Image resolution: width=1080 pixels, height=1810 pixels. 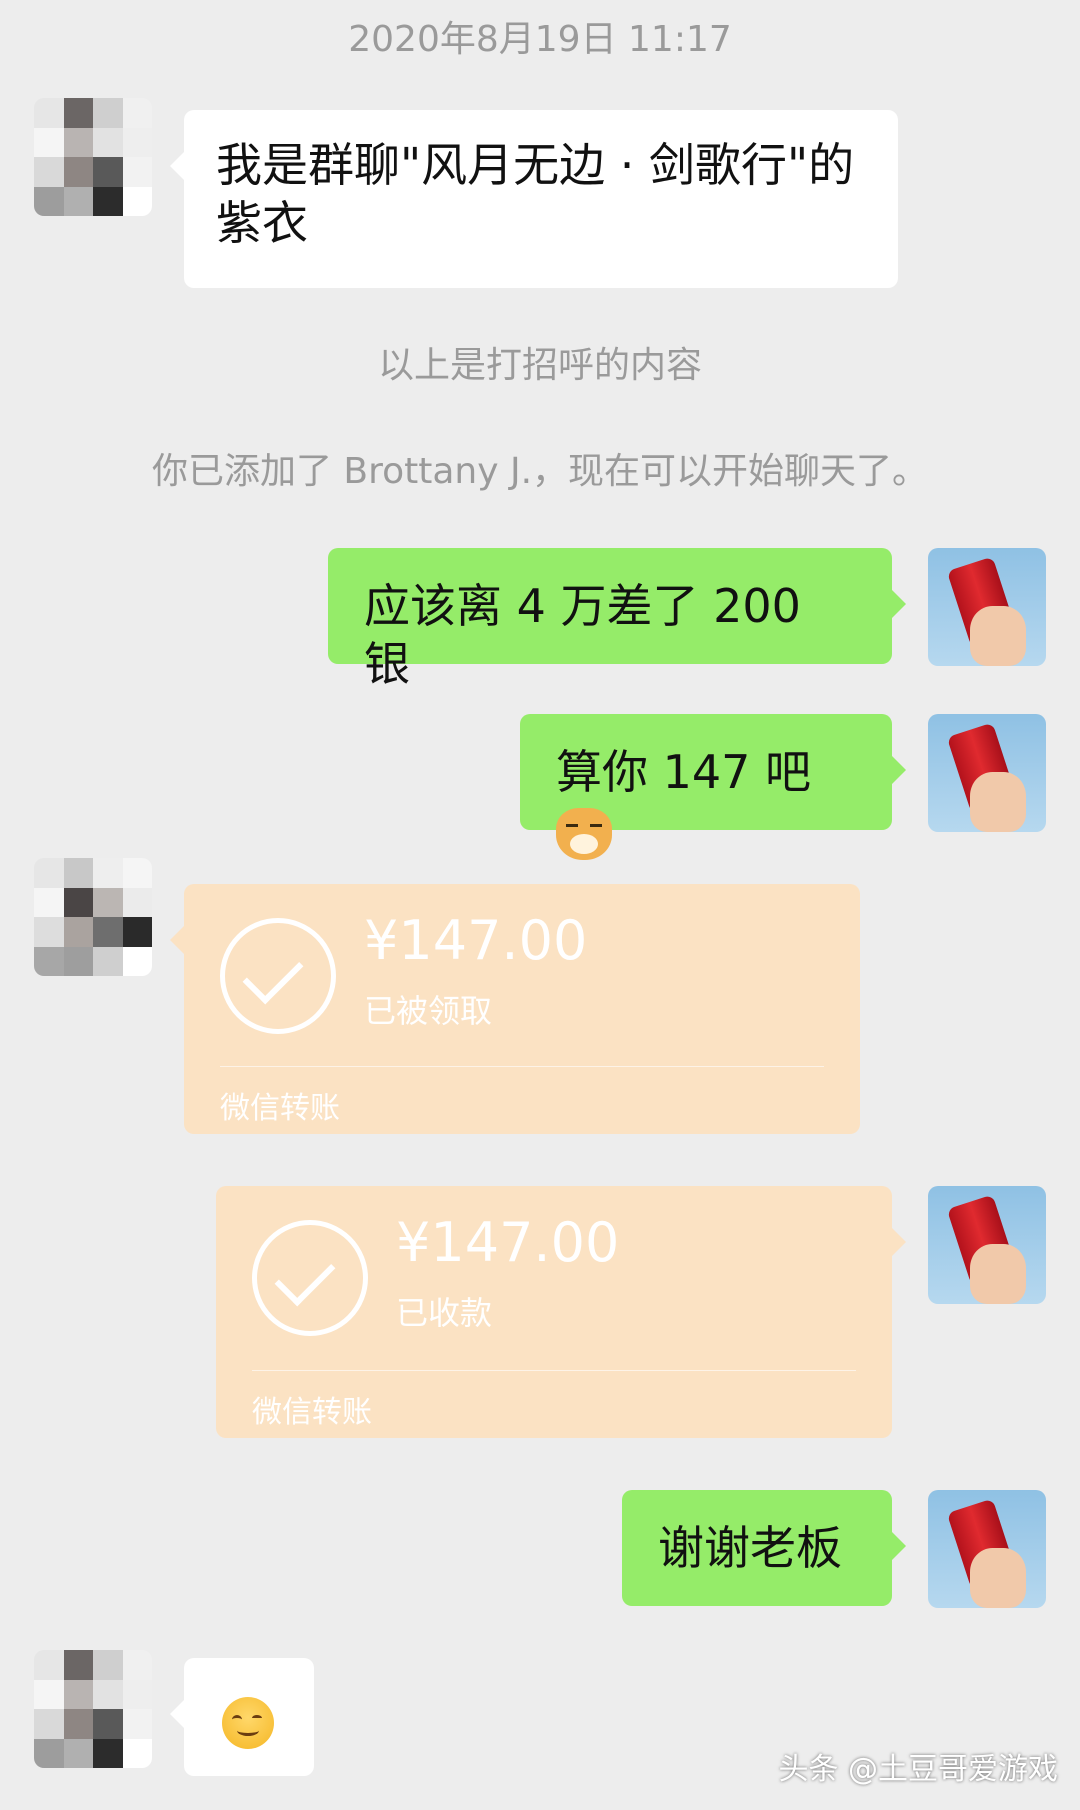 I want to click on transfer-status: 已被领取, so click(x=428, y=1011).